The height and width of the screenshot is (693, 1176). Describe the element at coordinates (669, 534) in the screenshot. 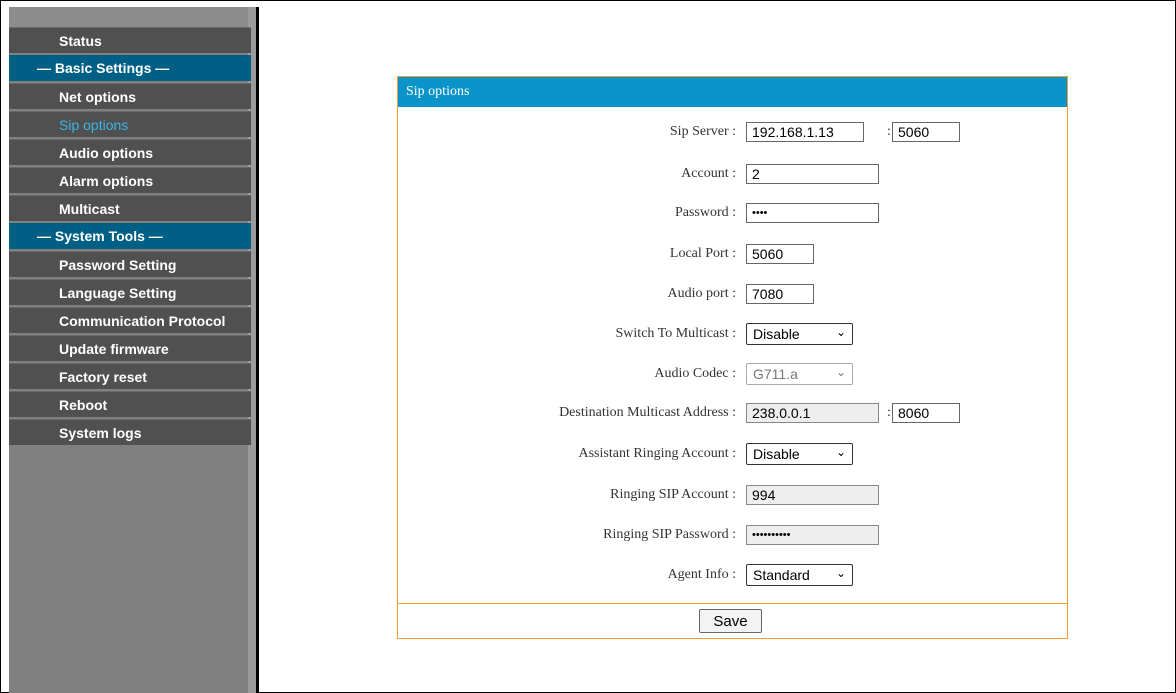

I see `ringing-password-label: Ringing SIP Password :` at that location.